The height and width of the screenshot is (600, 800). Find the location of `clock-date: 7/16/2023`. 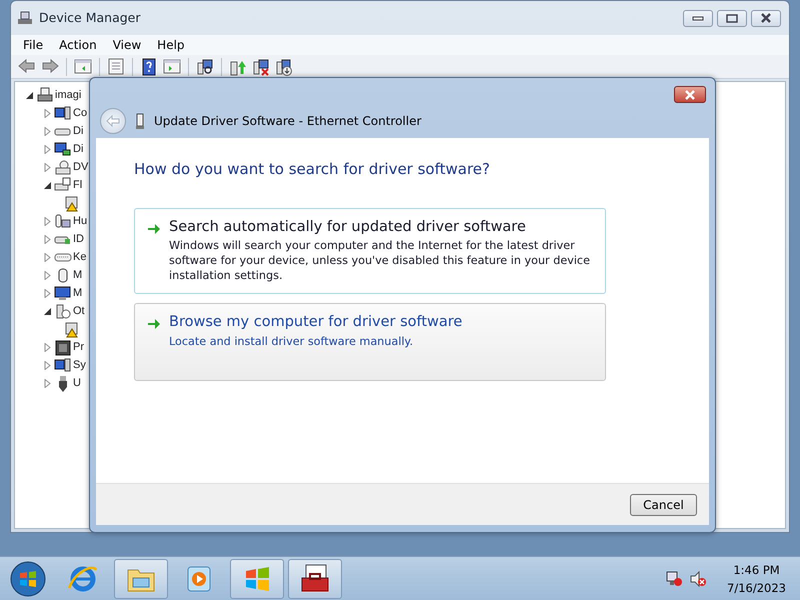

clock-date: 7/16/2023 is located at coordinates (756, 588).